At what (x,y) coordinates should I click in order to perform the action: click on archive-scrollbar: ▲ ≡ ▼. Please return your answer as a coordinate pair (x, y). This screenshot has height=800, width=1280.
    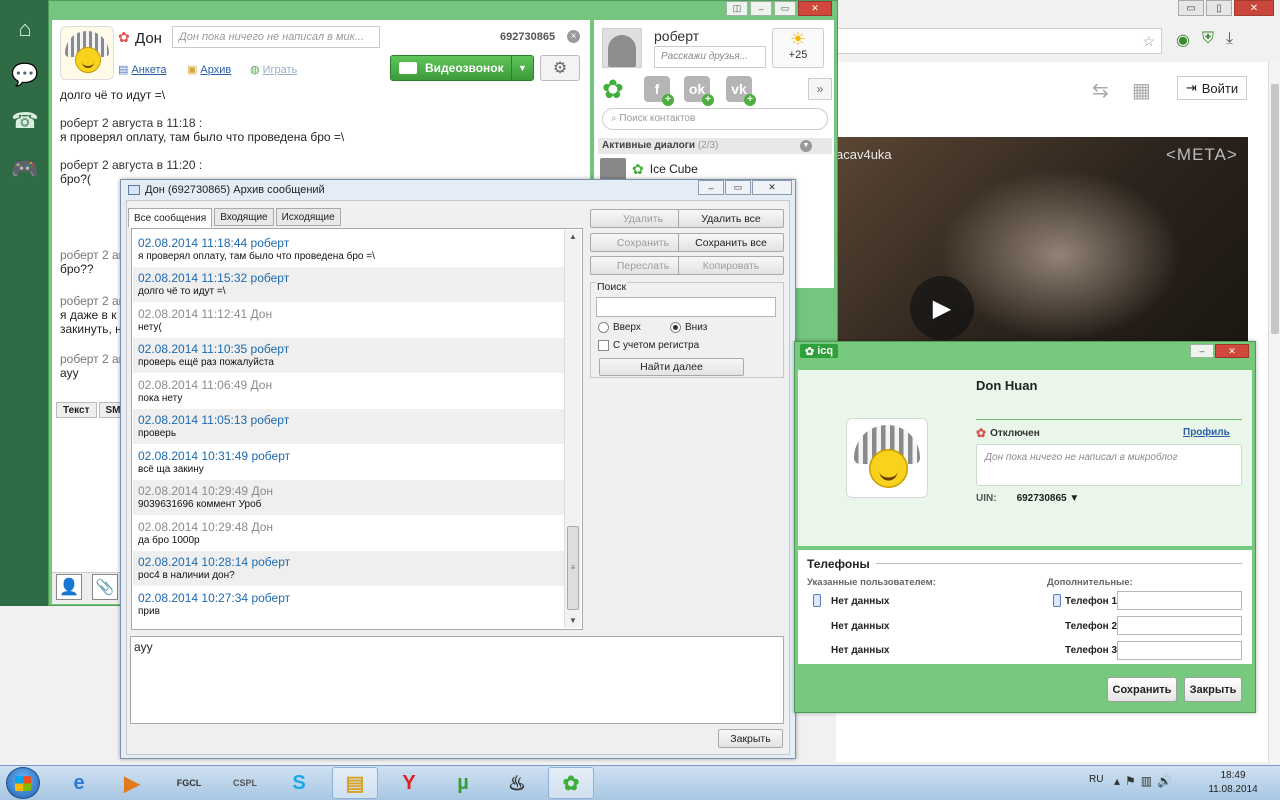
    Looking at the image, I should click on (572, 429).